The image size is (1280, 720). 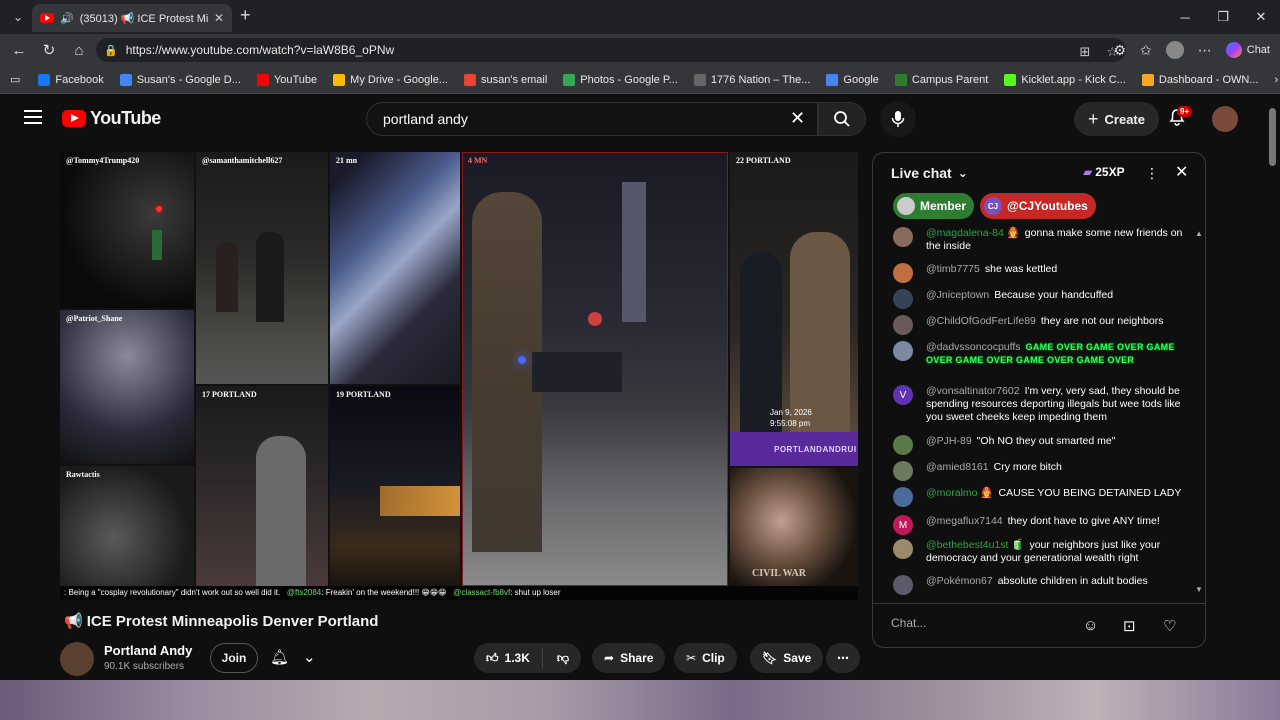 What do you see at coordinates (934, 206) in the screenshot?
I see `member-chip: Member` at bounding box center [934, 206].